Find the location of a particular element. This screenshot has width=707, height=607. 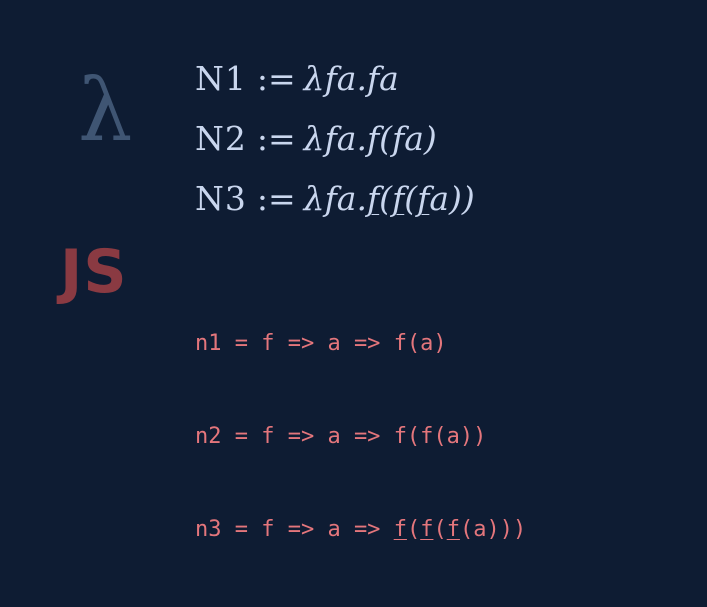

math-definition-n2: N2:= λfa.f(fa) is located at coordinates (316, 138).